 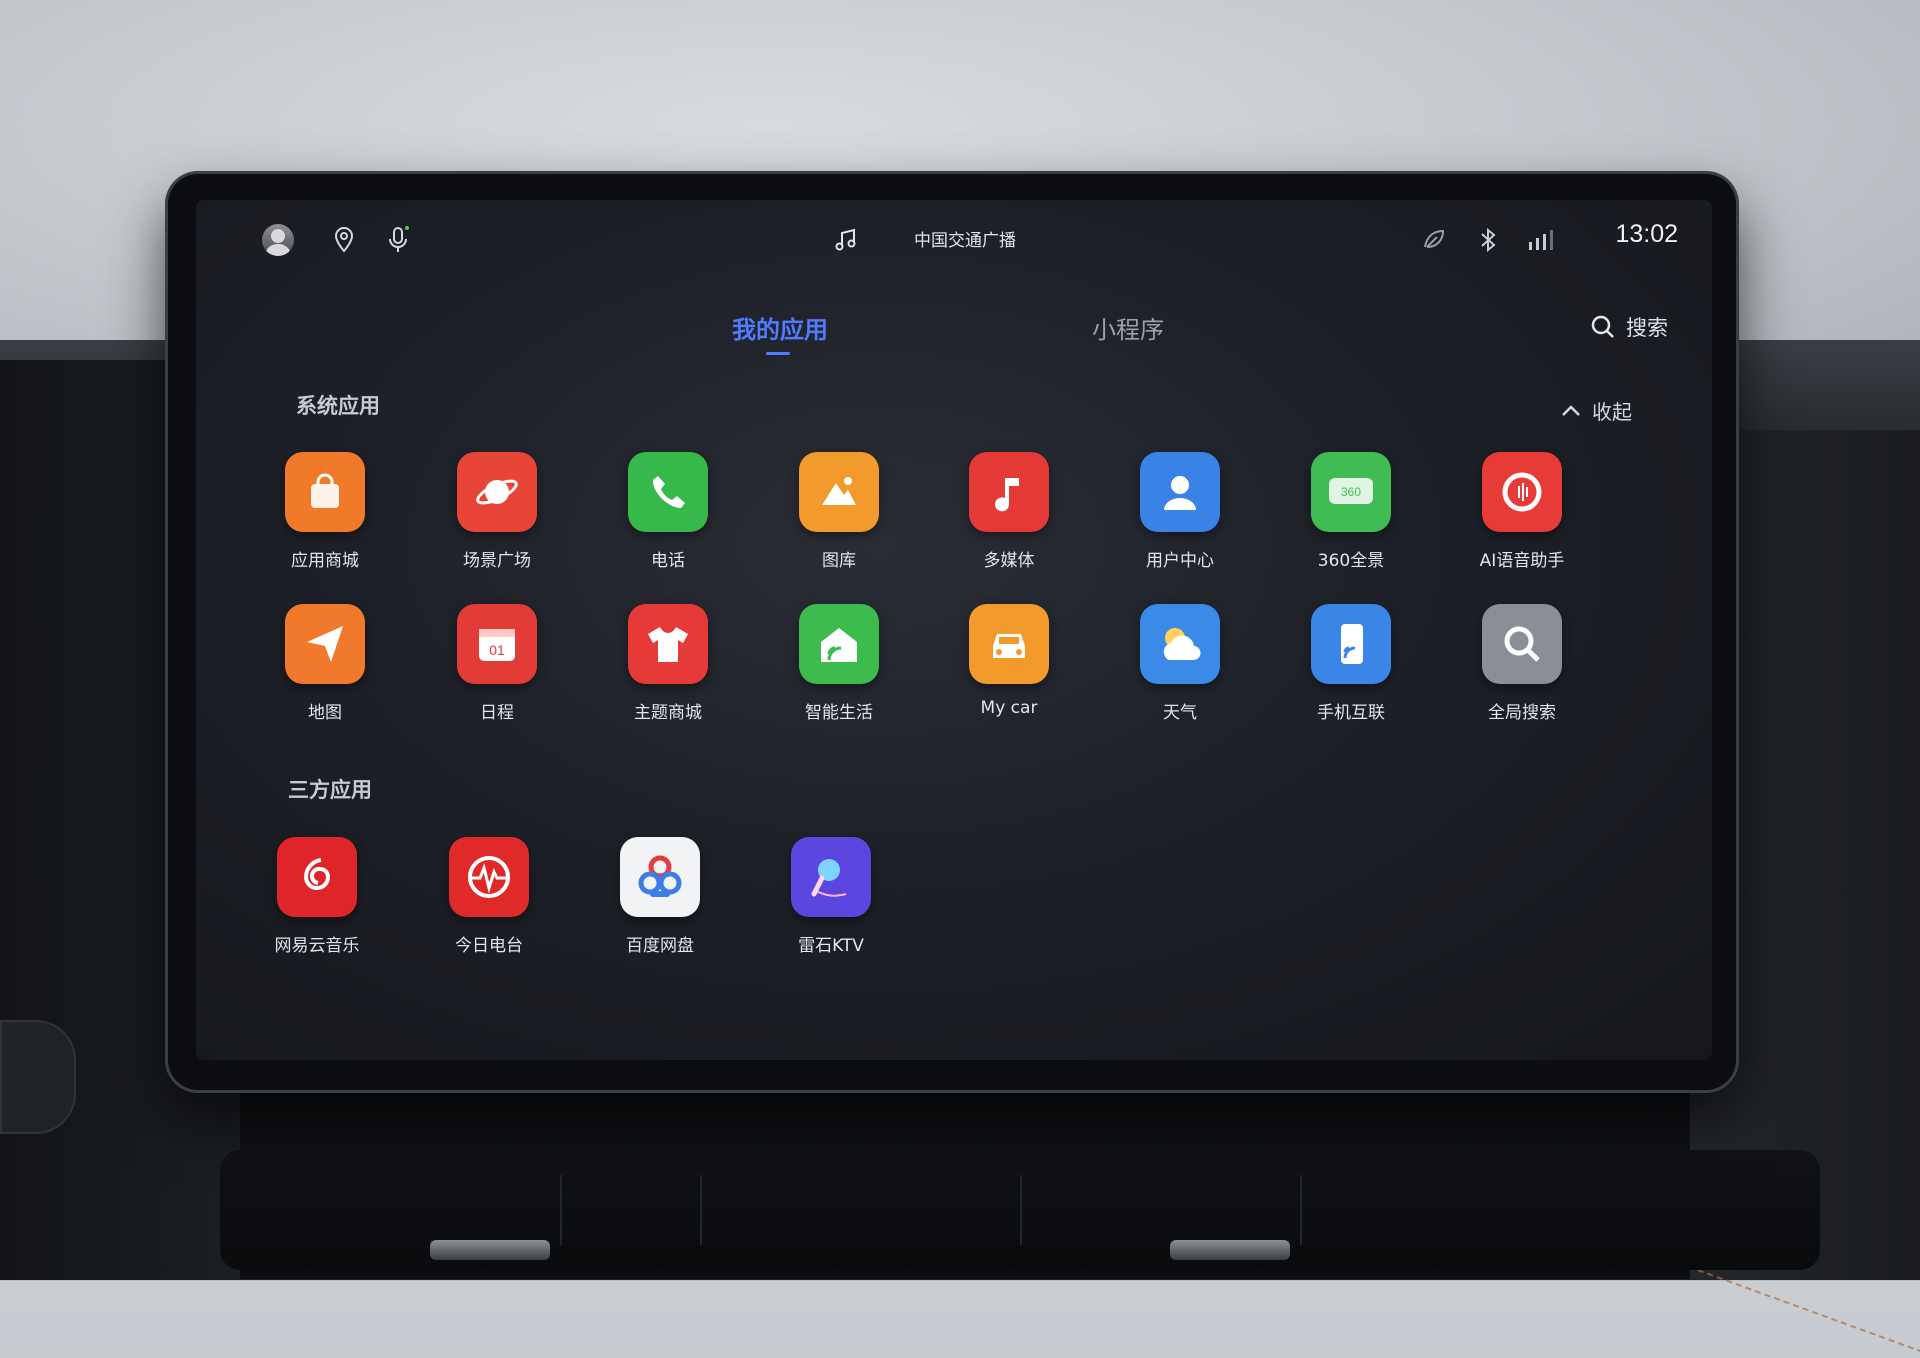 I want to click on app-label: 网易云音乐, so click(x=317, y=946).